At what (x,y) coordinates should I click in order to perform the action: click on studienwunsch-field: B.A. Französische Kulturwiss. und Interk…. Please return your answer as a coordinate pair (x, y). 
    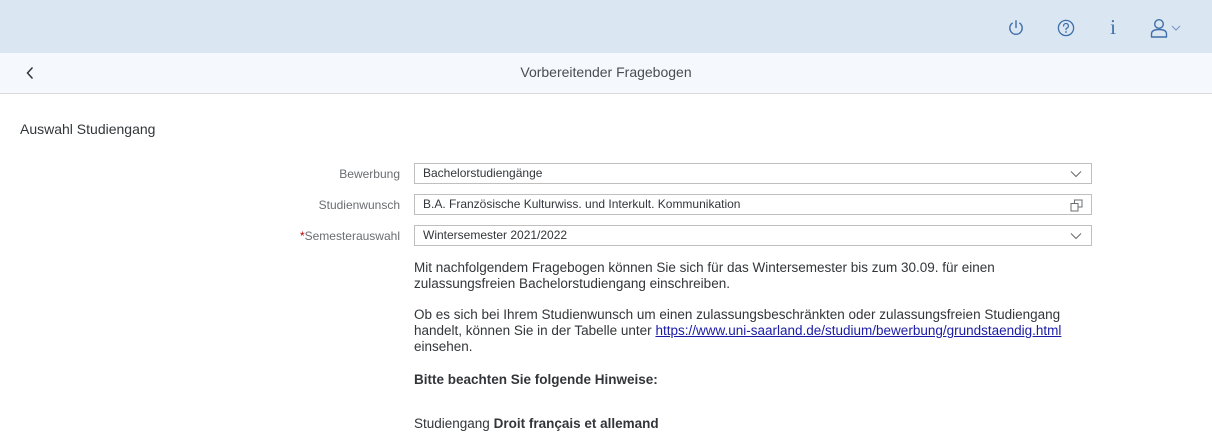
    Looking at the image, I should click on (753, 204).